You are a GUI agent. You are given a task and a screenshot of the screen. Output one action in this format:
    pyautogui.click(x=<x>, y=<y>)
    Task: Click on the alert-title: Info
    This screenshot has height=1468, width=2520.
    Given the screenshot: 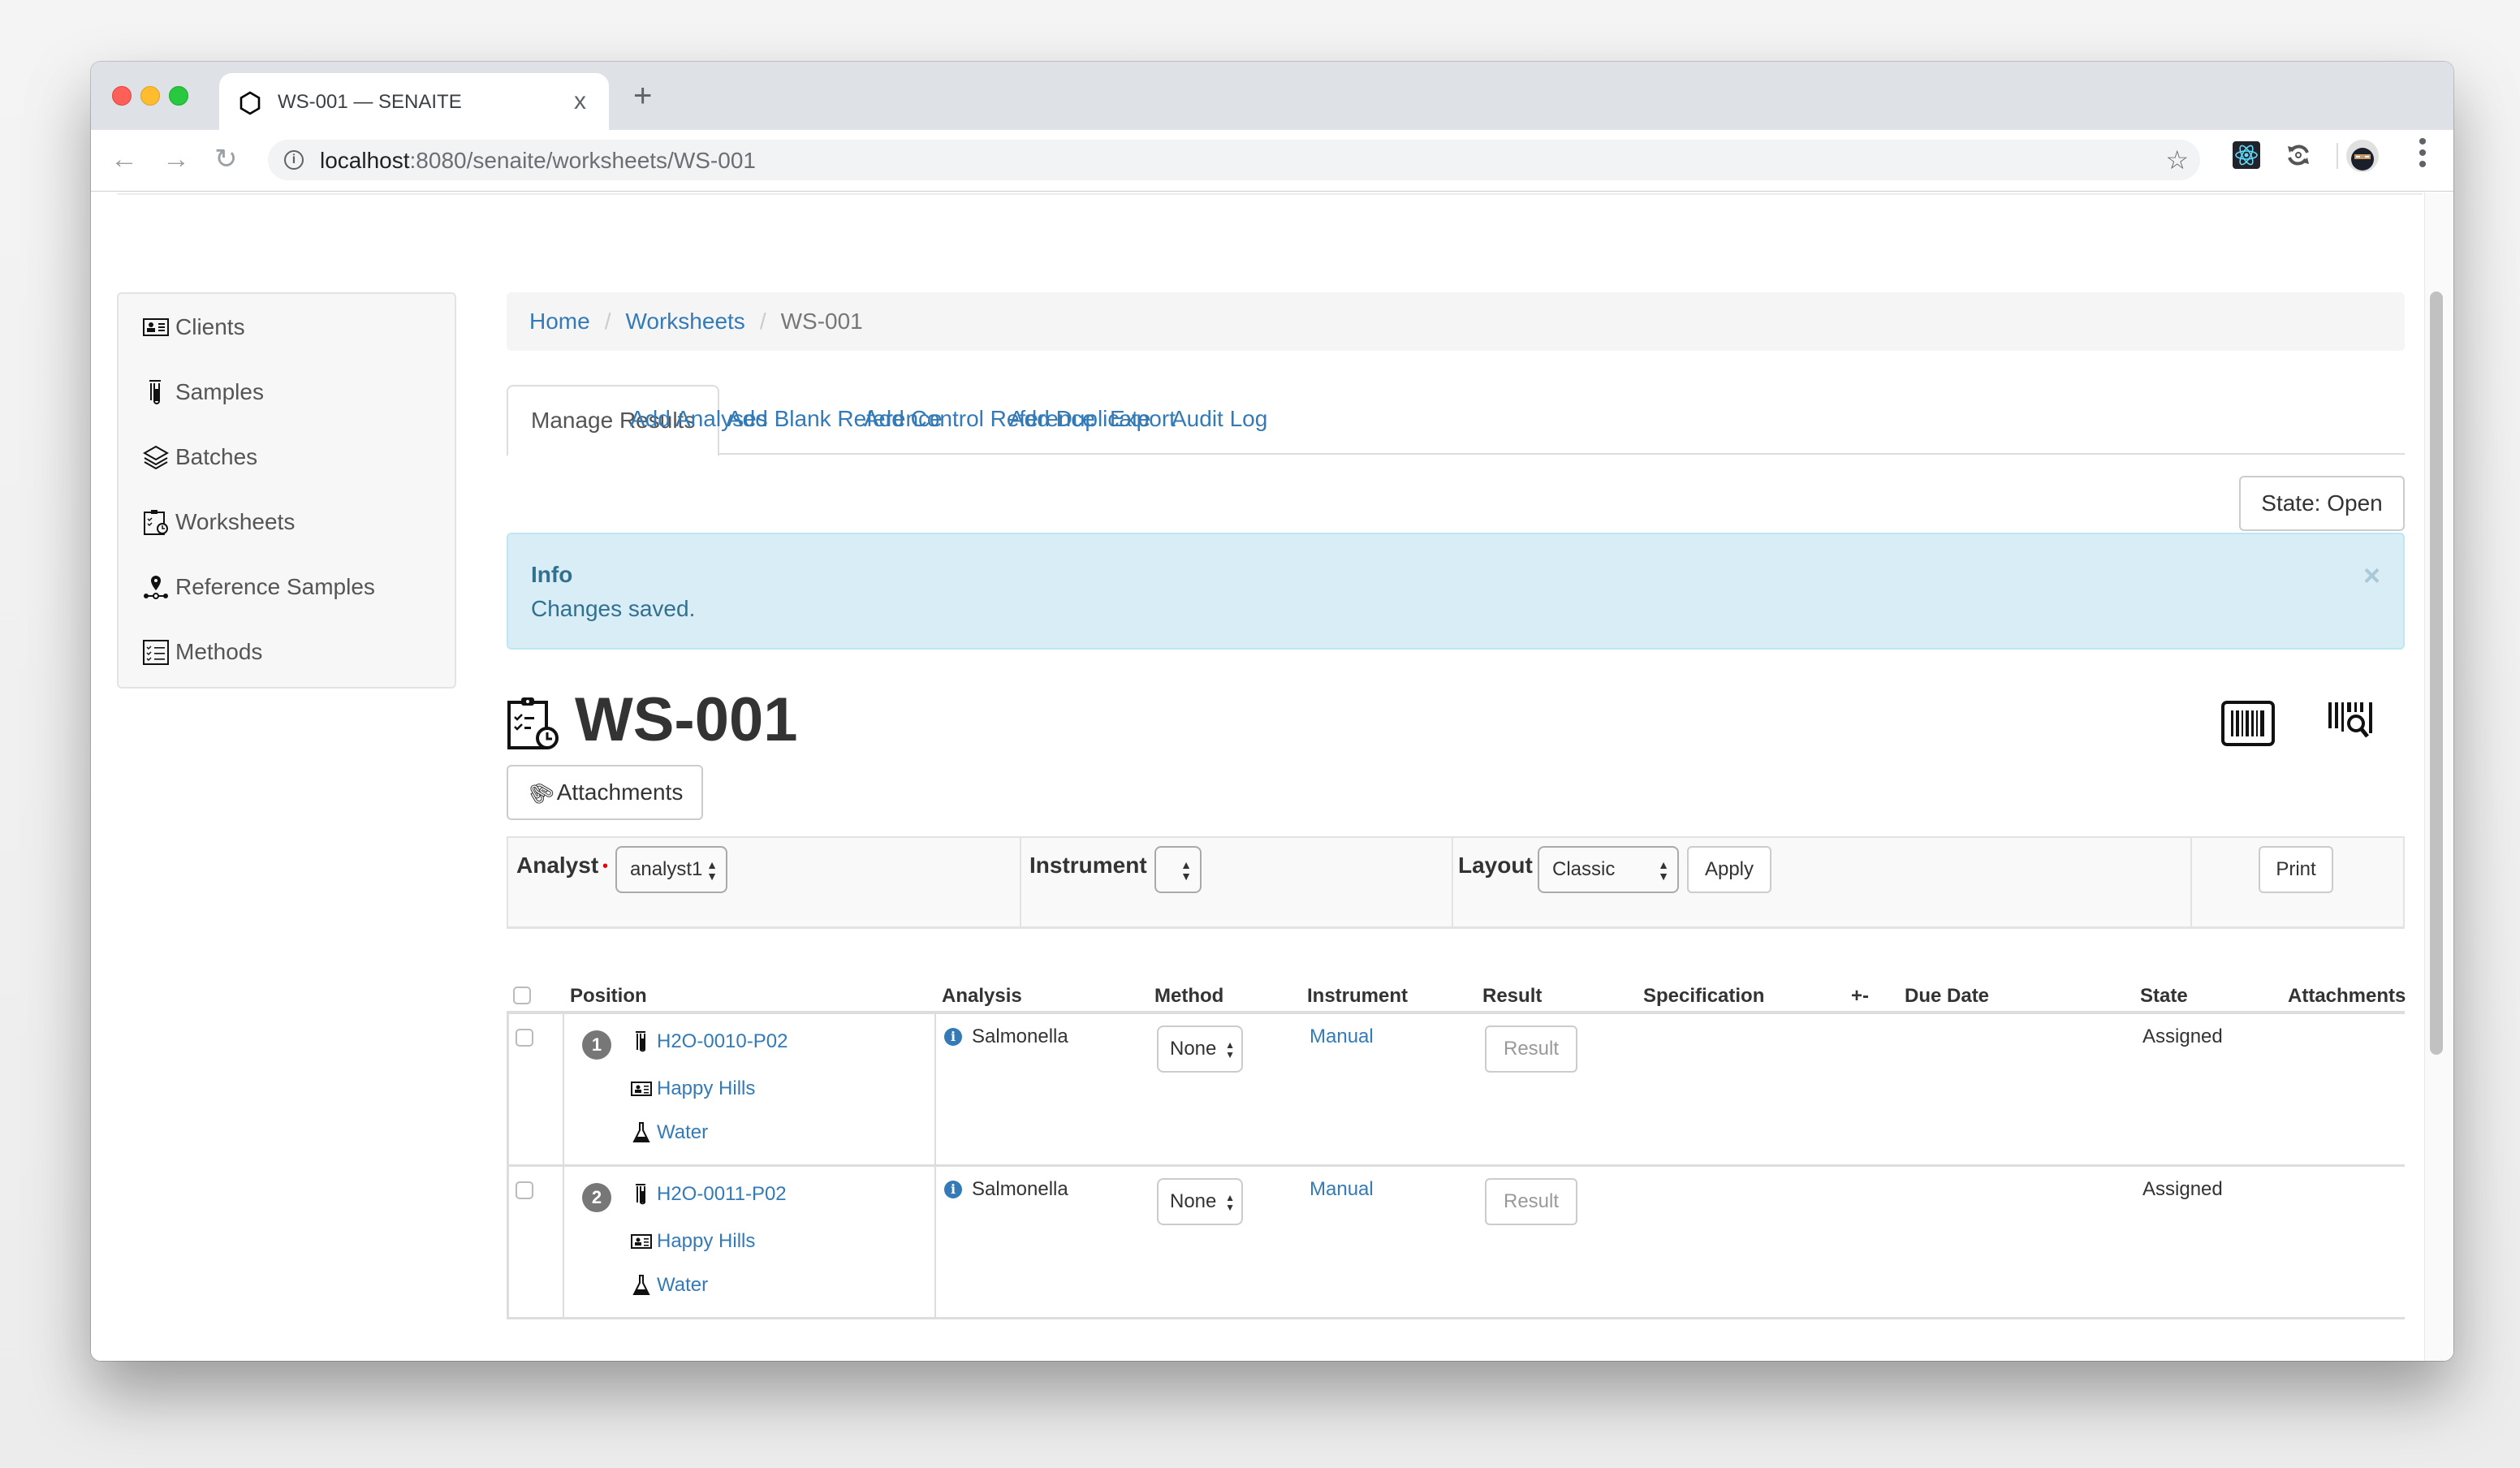 What is the action you would take?
    pyautogui.click(x=552, y=574)
    